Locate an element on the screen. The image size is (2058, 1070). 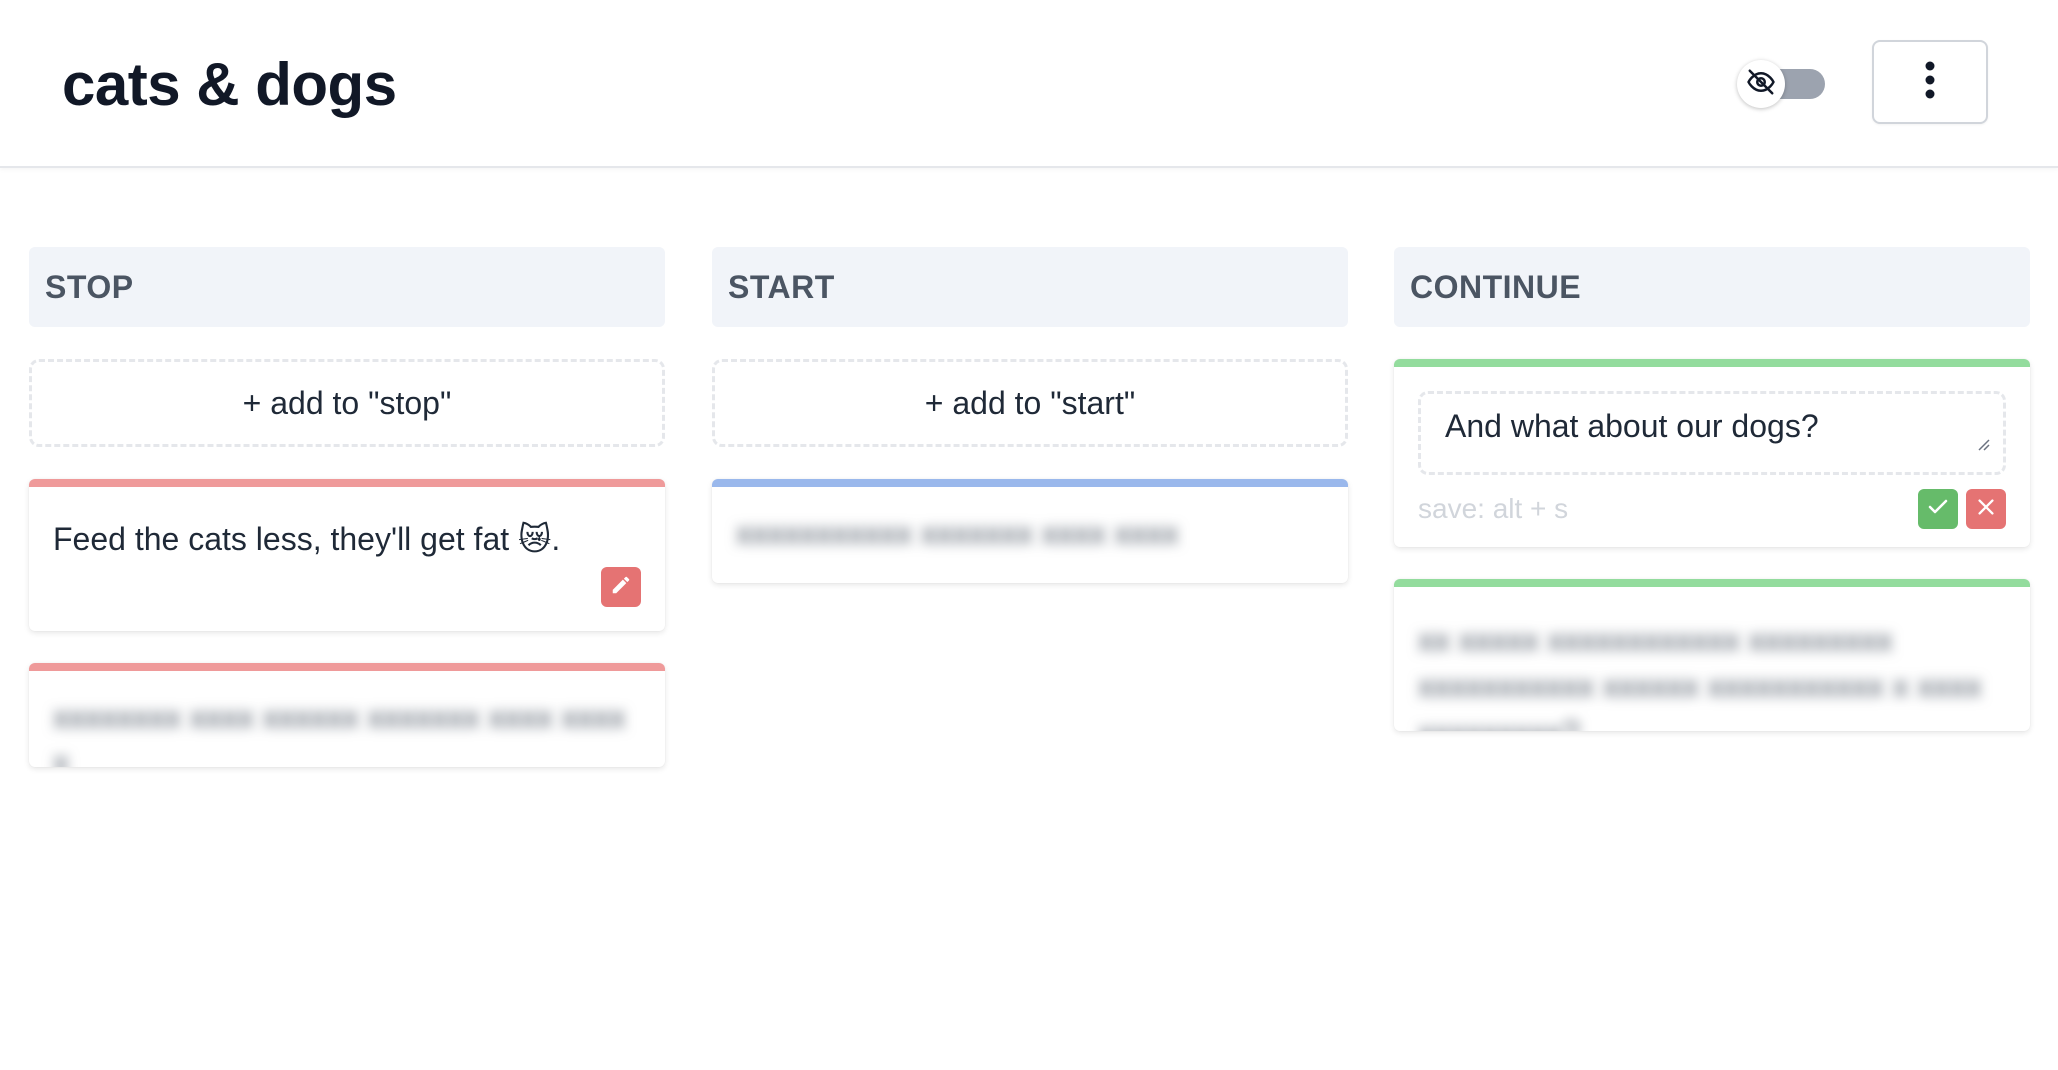
hide-cards-toggle is located at coordinates (1781, 84).